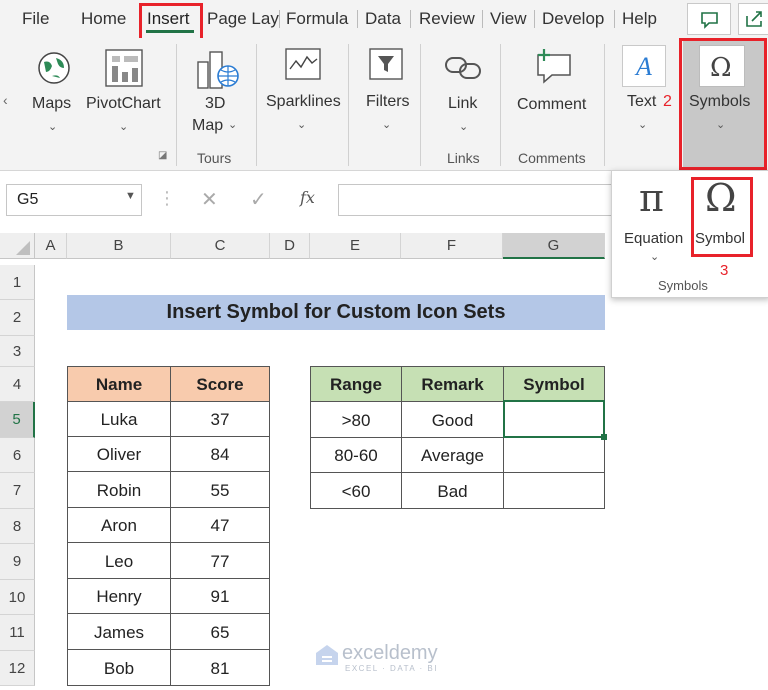 The height and width of the screenshot is (690, 768). I want to click on row-header-10: 10, so click(17, 597).